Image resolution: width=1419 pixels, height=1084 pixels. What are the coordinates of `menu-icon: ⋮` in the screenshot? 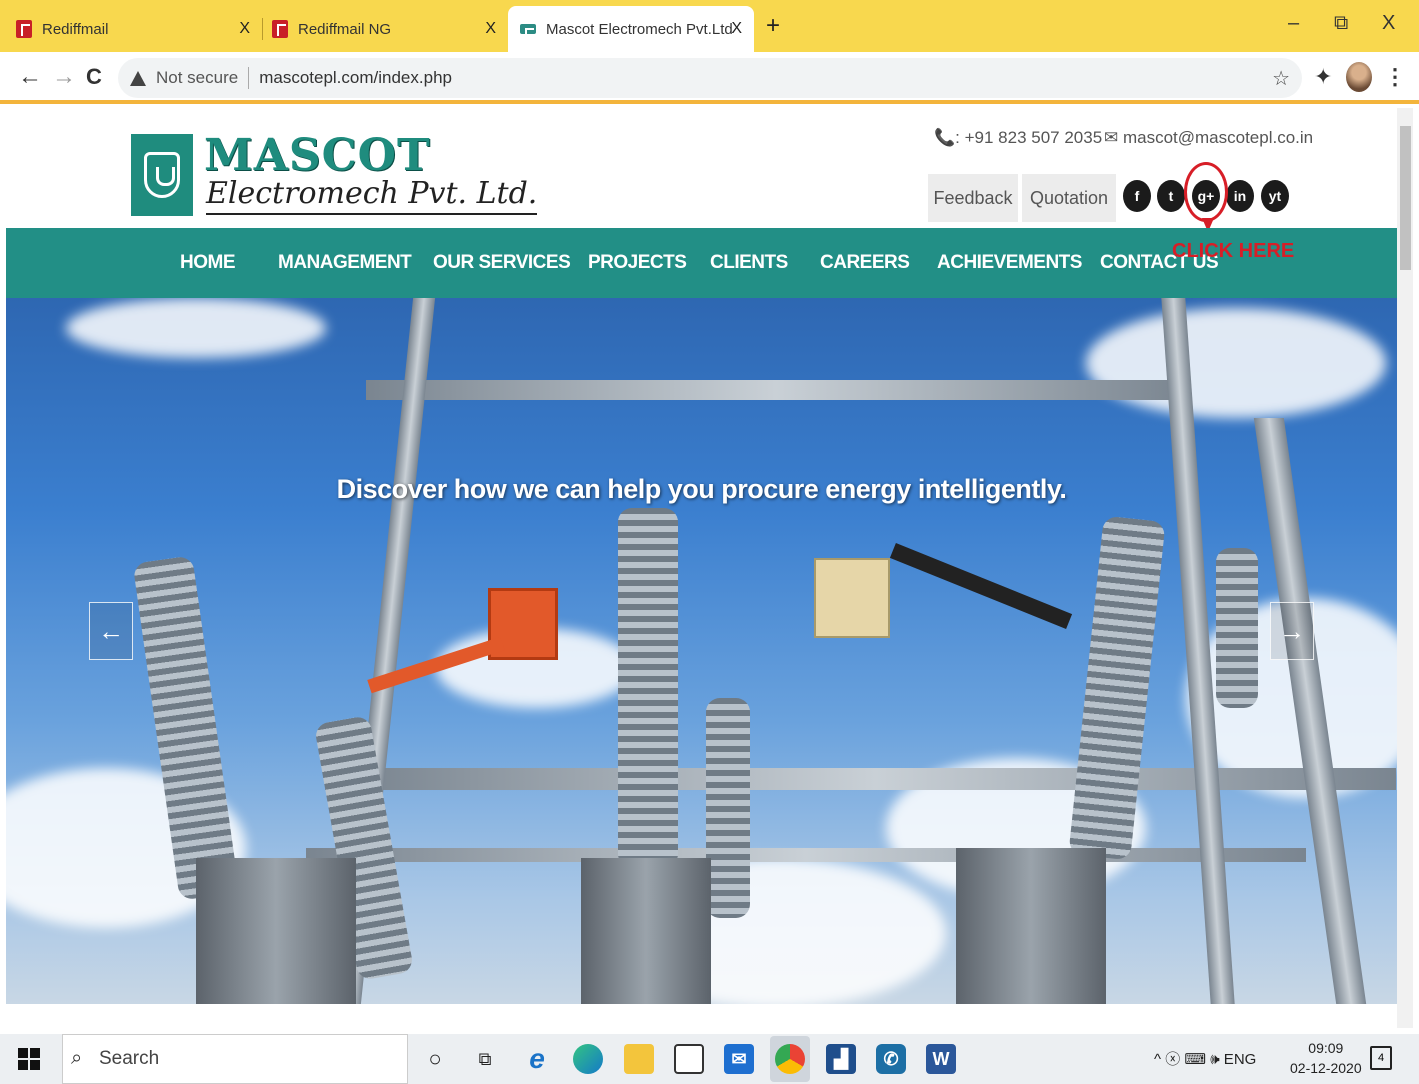 It's located at (1395, 77).